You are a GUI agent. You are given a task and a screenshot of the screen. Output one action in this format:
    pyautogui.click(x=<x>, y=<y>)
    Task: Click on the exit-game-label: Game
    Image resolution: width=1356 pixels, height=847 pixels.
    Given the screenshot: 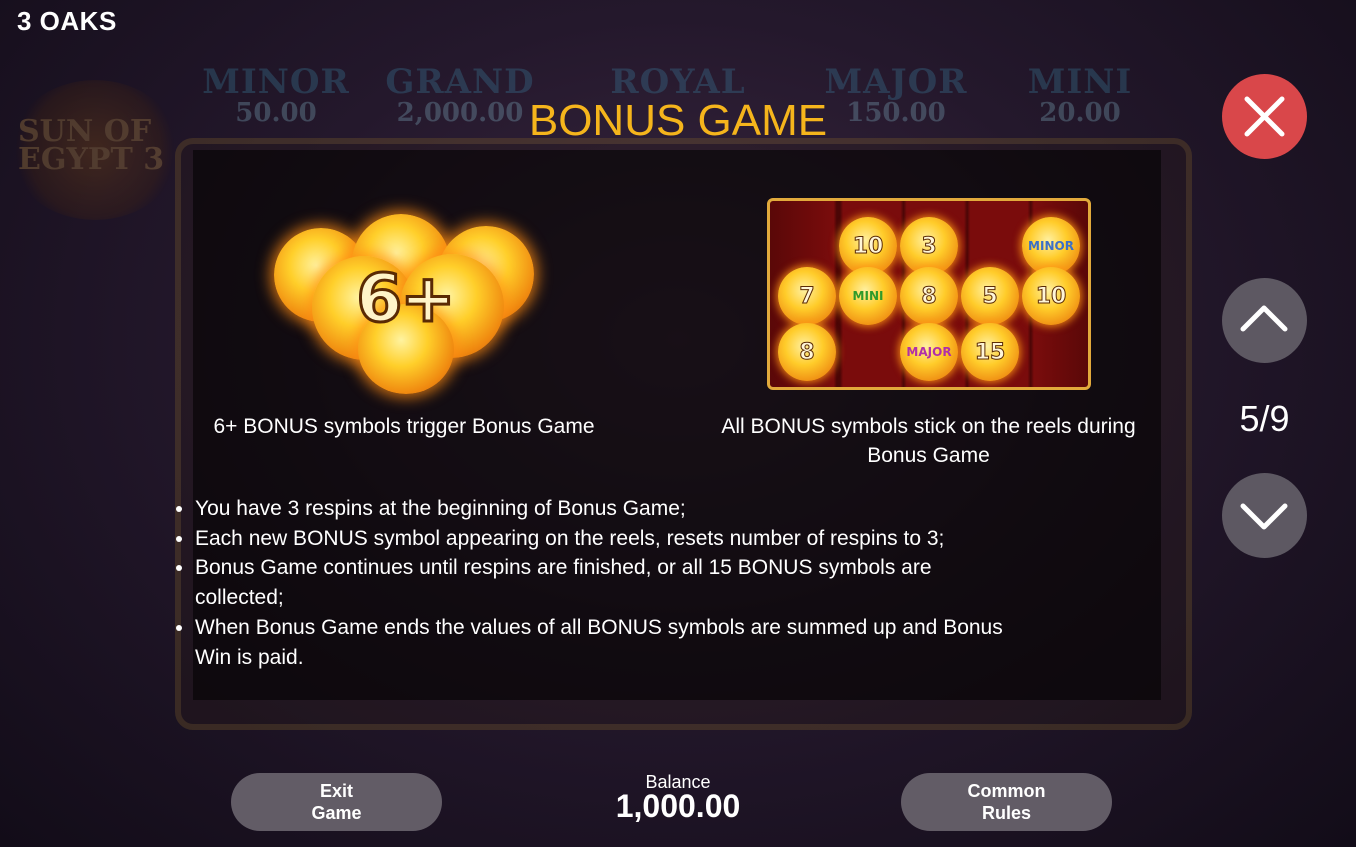 What is the action you would take?
    pyautogui.click(x=336, y=813)
    